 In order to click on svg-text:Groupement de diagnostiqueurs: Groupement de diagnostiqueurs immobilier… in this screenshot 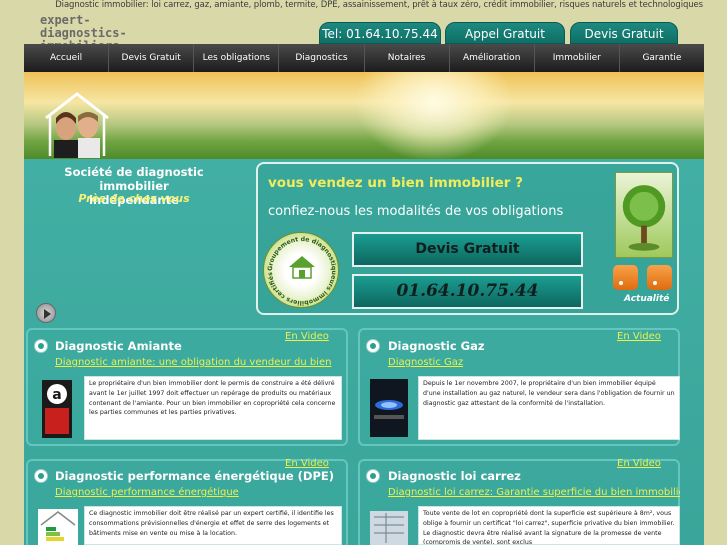, I will do `click(301, 271)`.